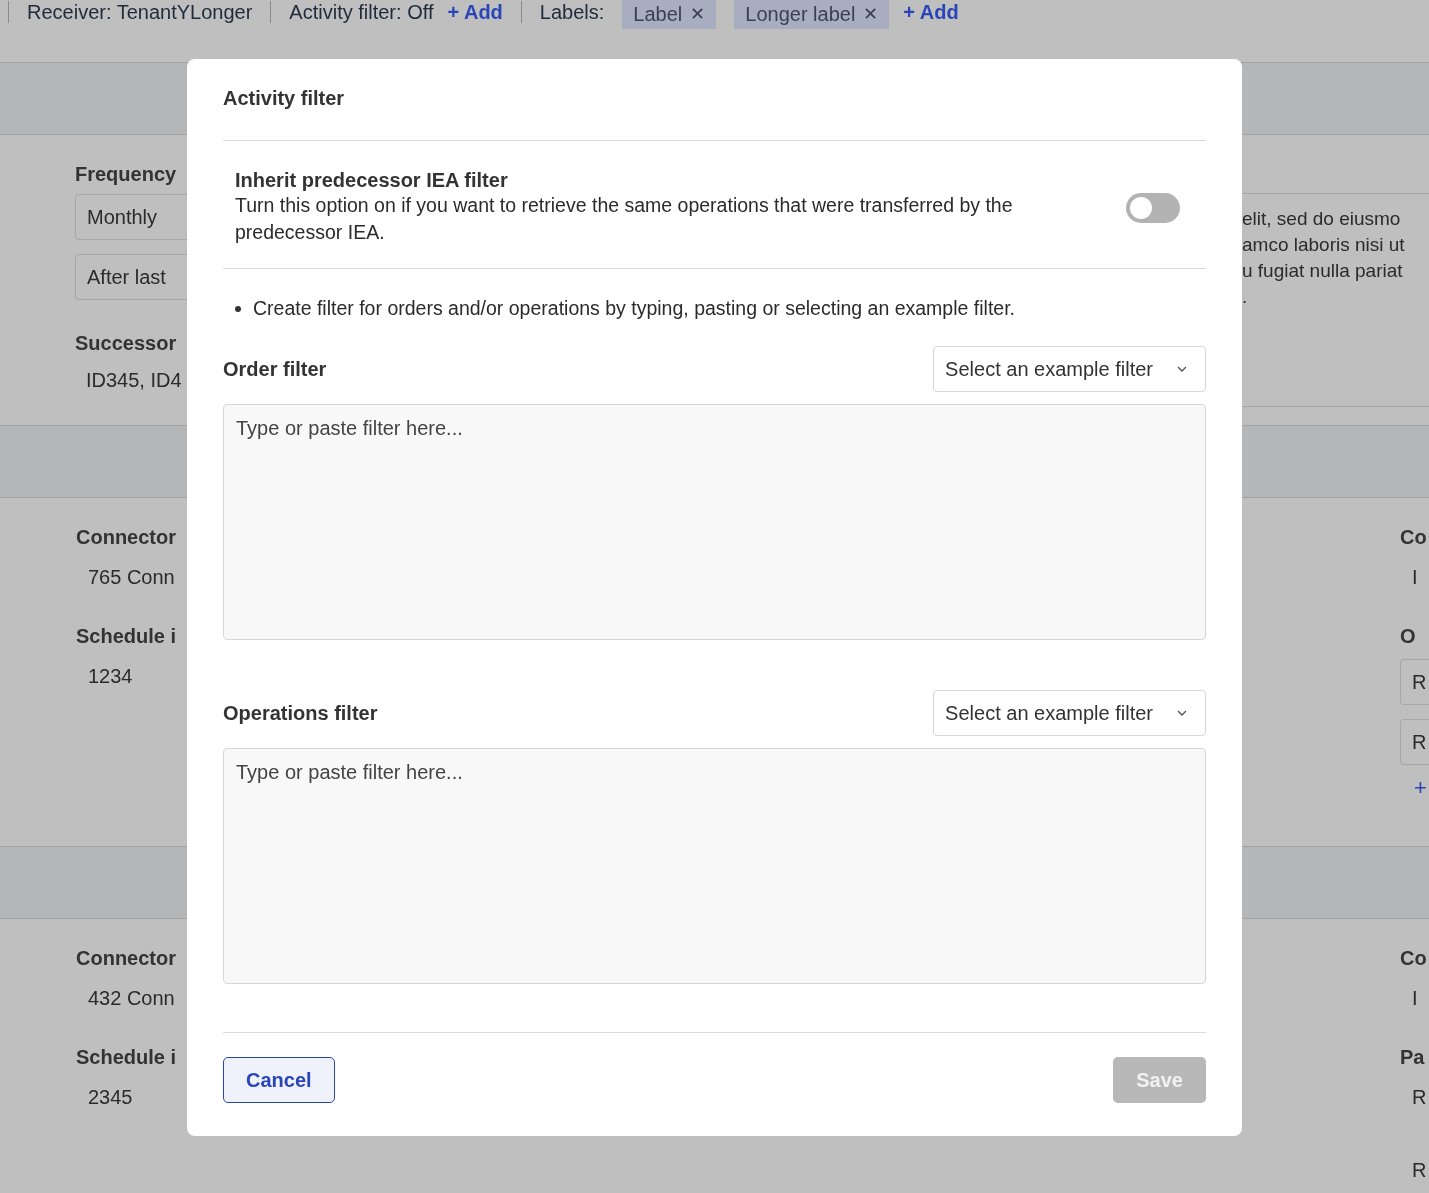  What do you see at coordinates (800, 14) in the screenshot?
I see `chip-text: Longer label` at bounding box center [800, 14].